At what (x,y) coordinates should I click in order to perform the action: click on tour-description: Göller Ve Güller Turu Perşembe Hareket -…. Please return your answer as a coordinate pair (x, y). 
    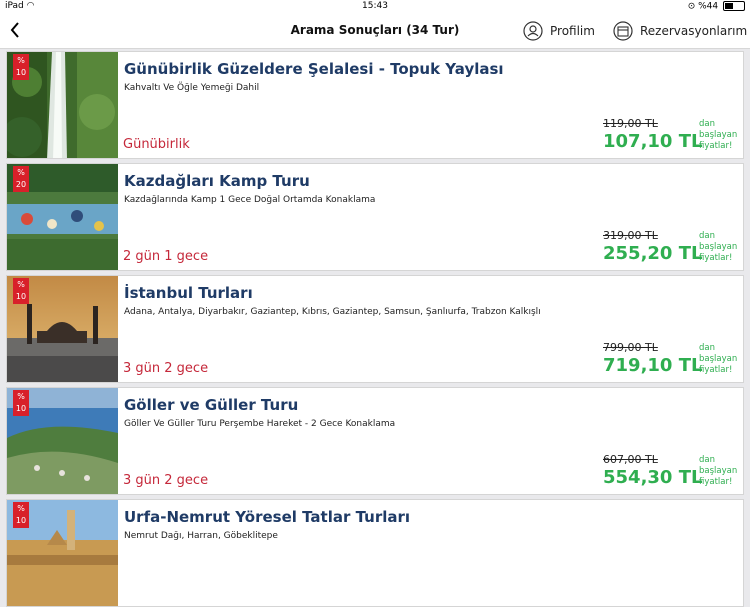
    Looking at the image, I should click on (260, 424).